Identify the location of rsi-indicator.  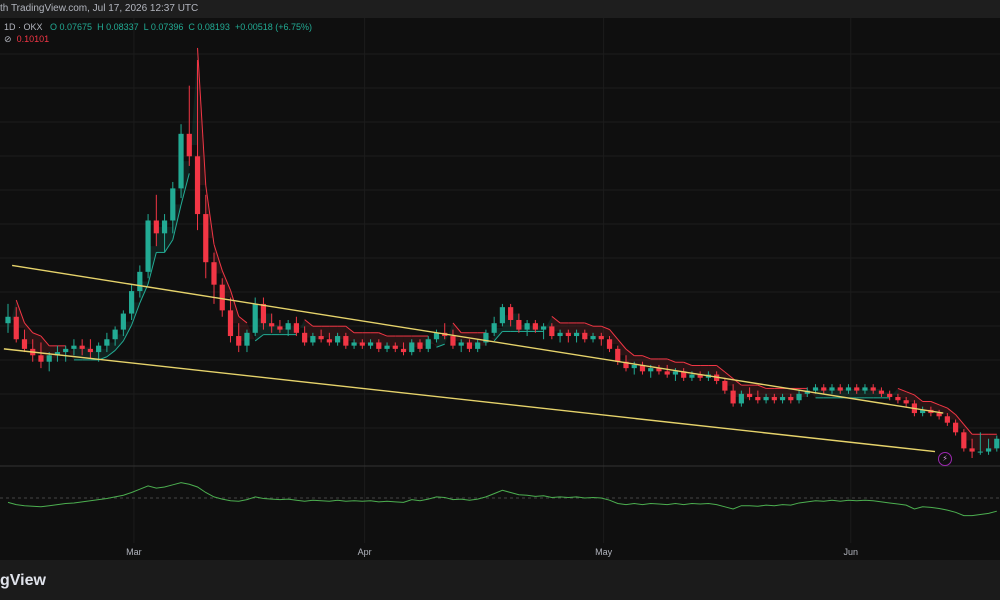
(500, 499).